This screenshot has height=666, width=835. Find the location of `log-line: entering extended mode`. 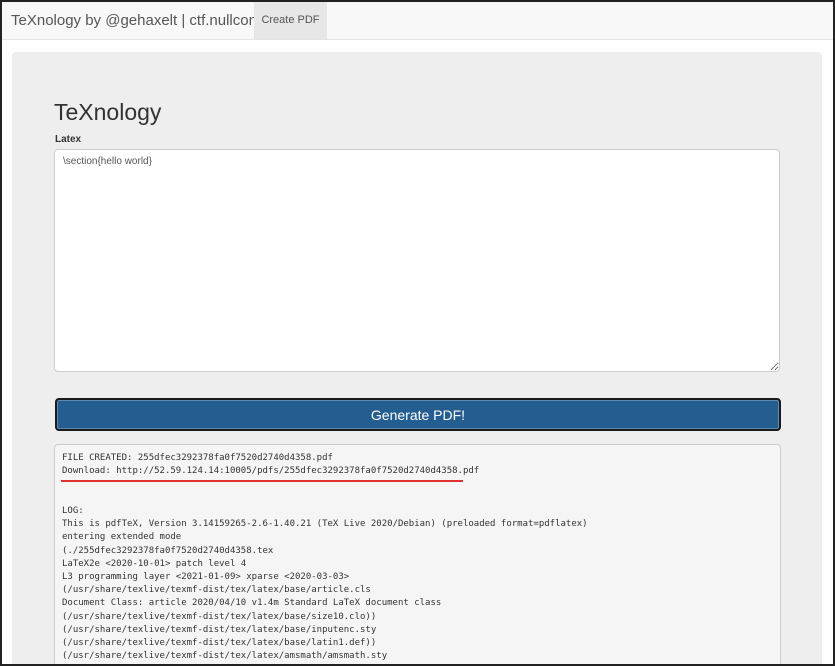

log-line: entering extended mode is located at coordinates (122, 537).